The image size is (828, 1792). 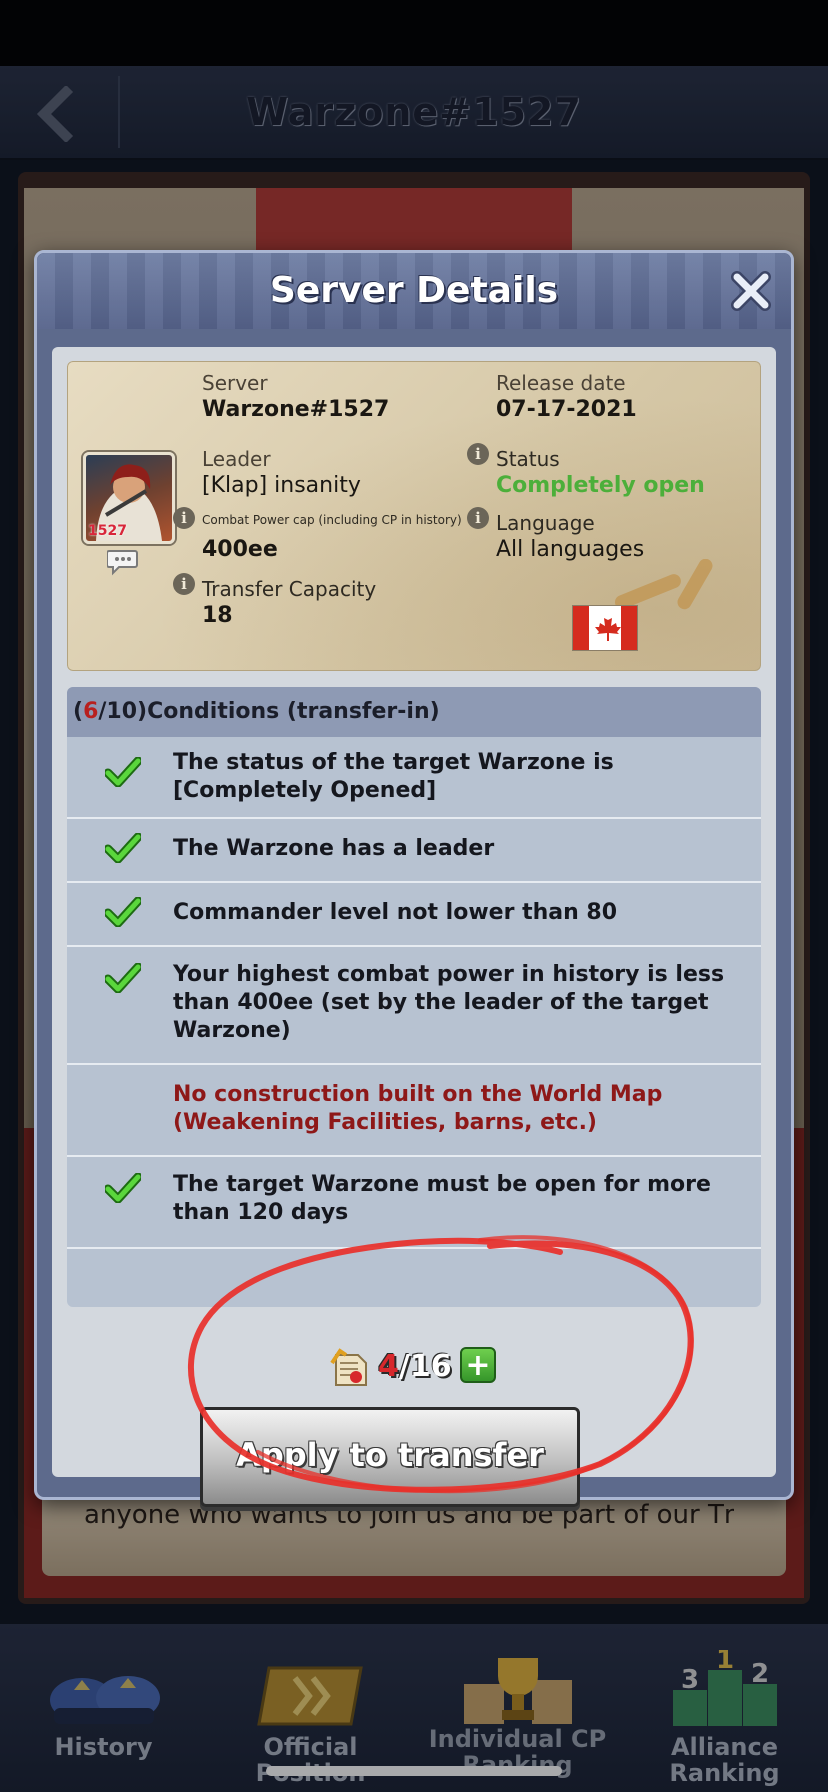 I want to click on cp-cap-value: 400ee, so click(x=240, y=549).